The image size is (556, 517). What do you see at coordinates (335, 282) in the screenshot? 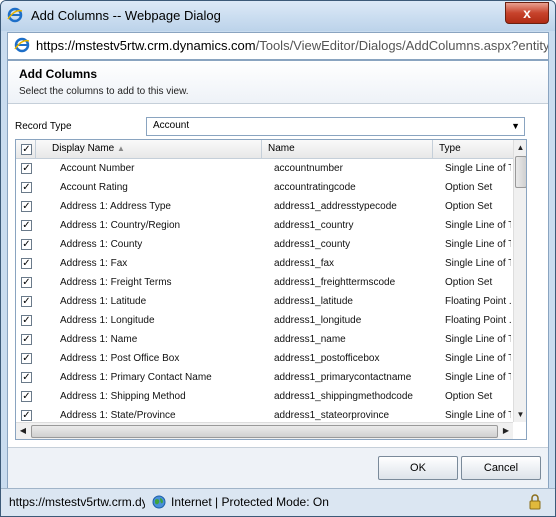
I see `cell-name: address1_freighttermscode` at bounding box center [335, 282].